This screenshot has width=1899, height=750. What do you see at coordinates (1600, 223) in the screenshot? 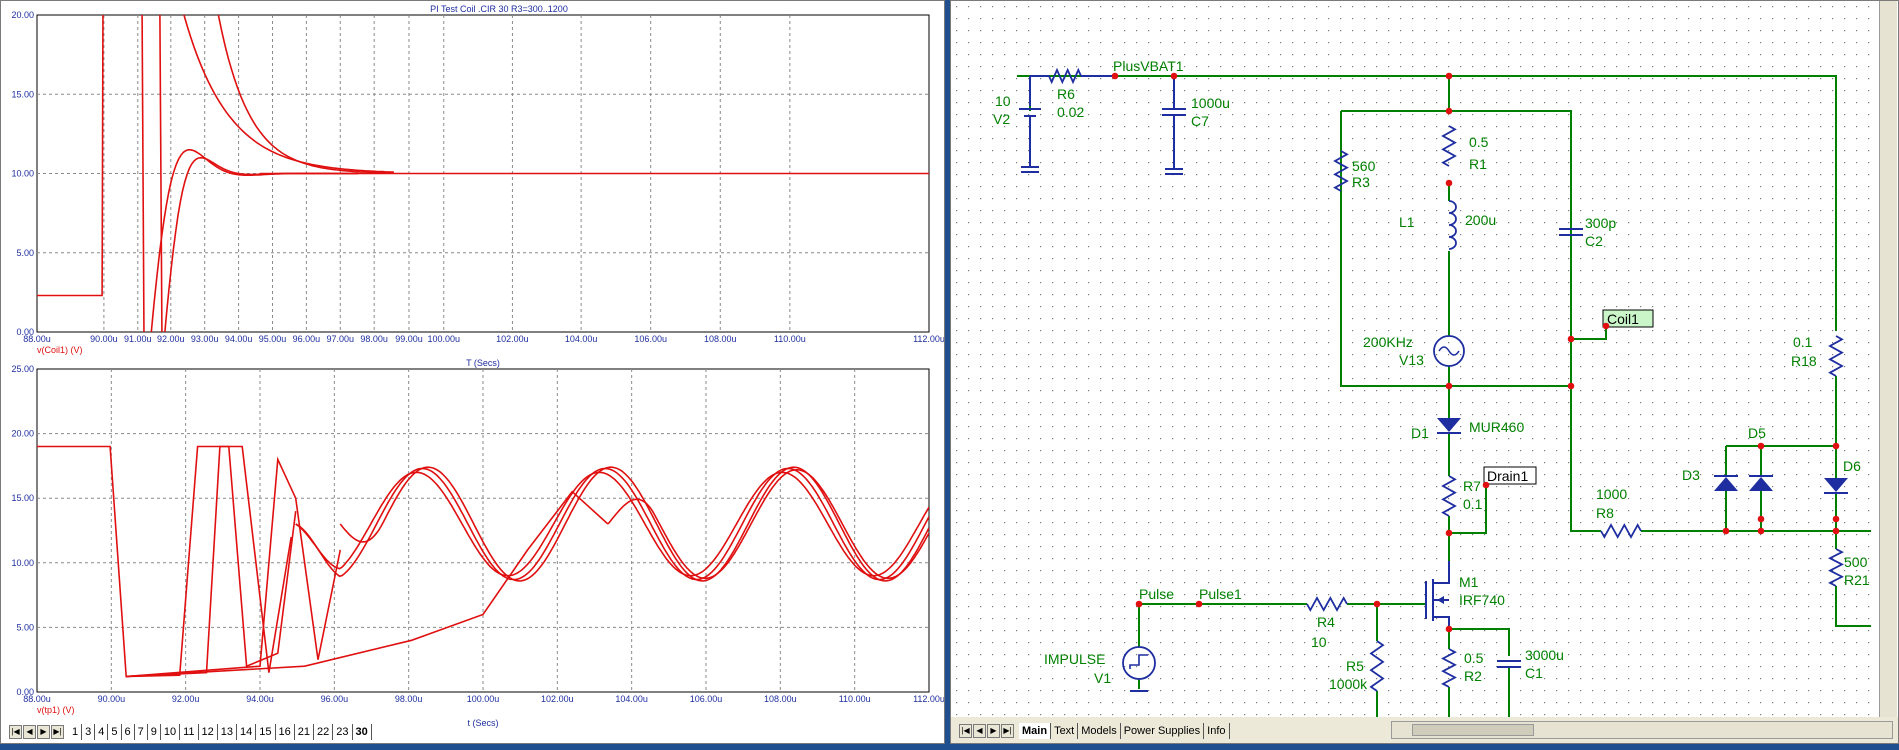
I see `component-label: 300p` at bounding box center [1600, 223].